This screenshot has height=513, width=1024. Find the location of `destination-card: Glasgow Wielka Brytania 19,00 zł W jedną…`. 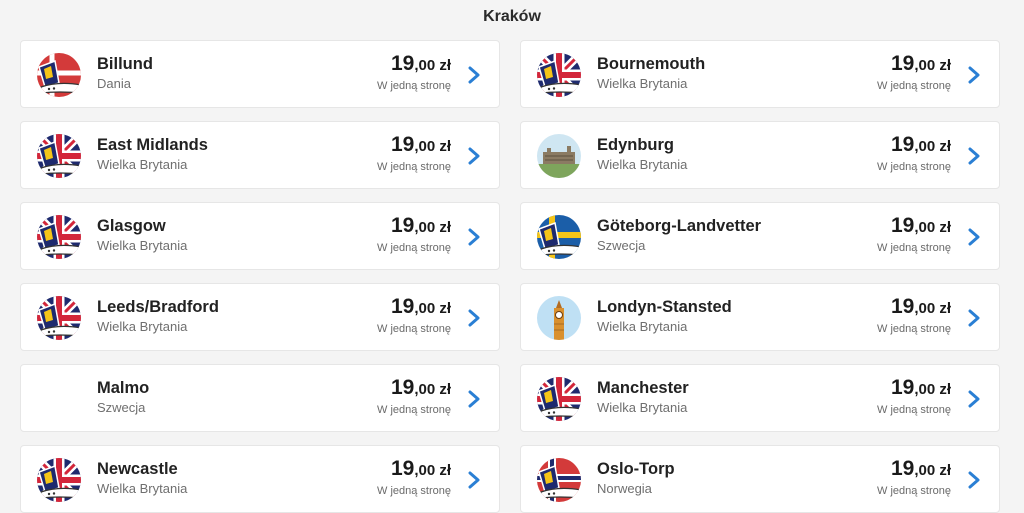

destination-card: Glasgow Wielka Brytania 19,00 zł W jedną… is located at coordinates (260, 236).